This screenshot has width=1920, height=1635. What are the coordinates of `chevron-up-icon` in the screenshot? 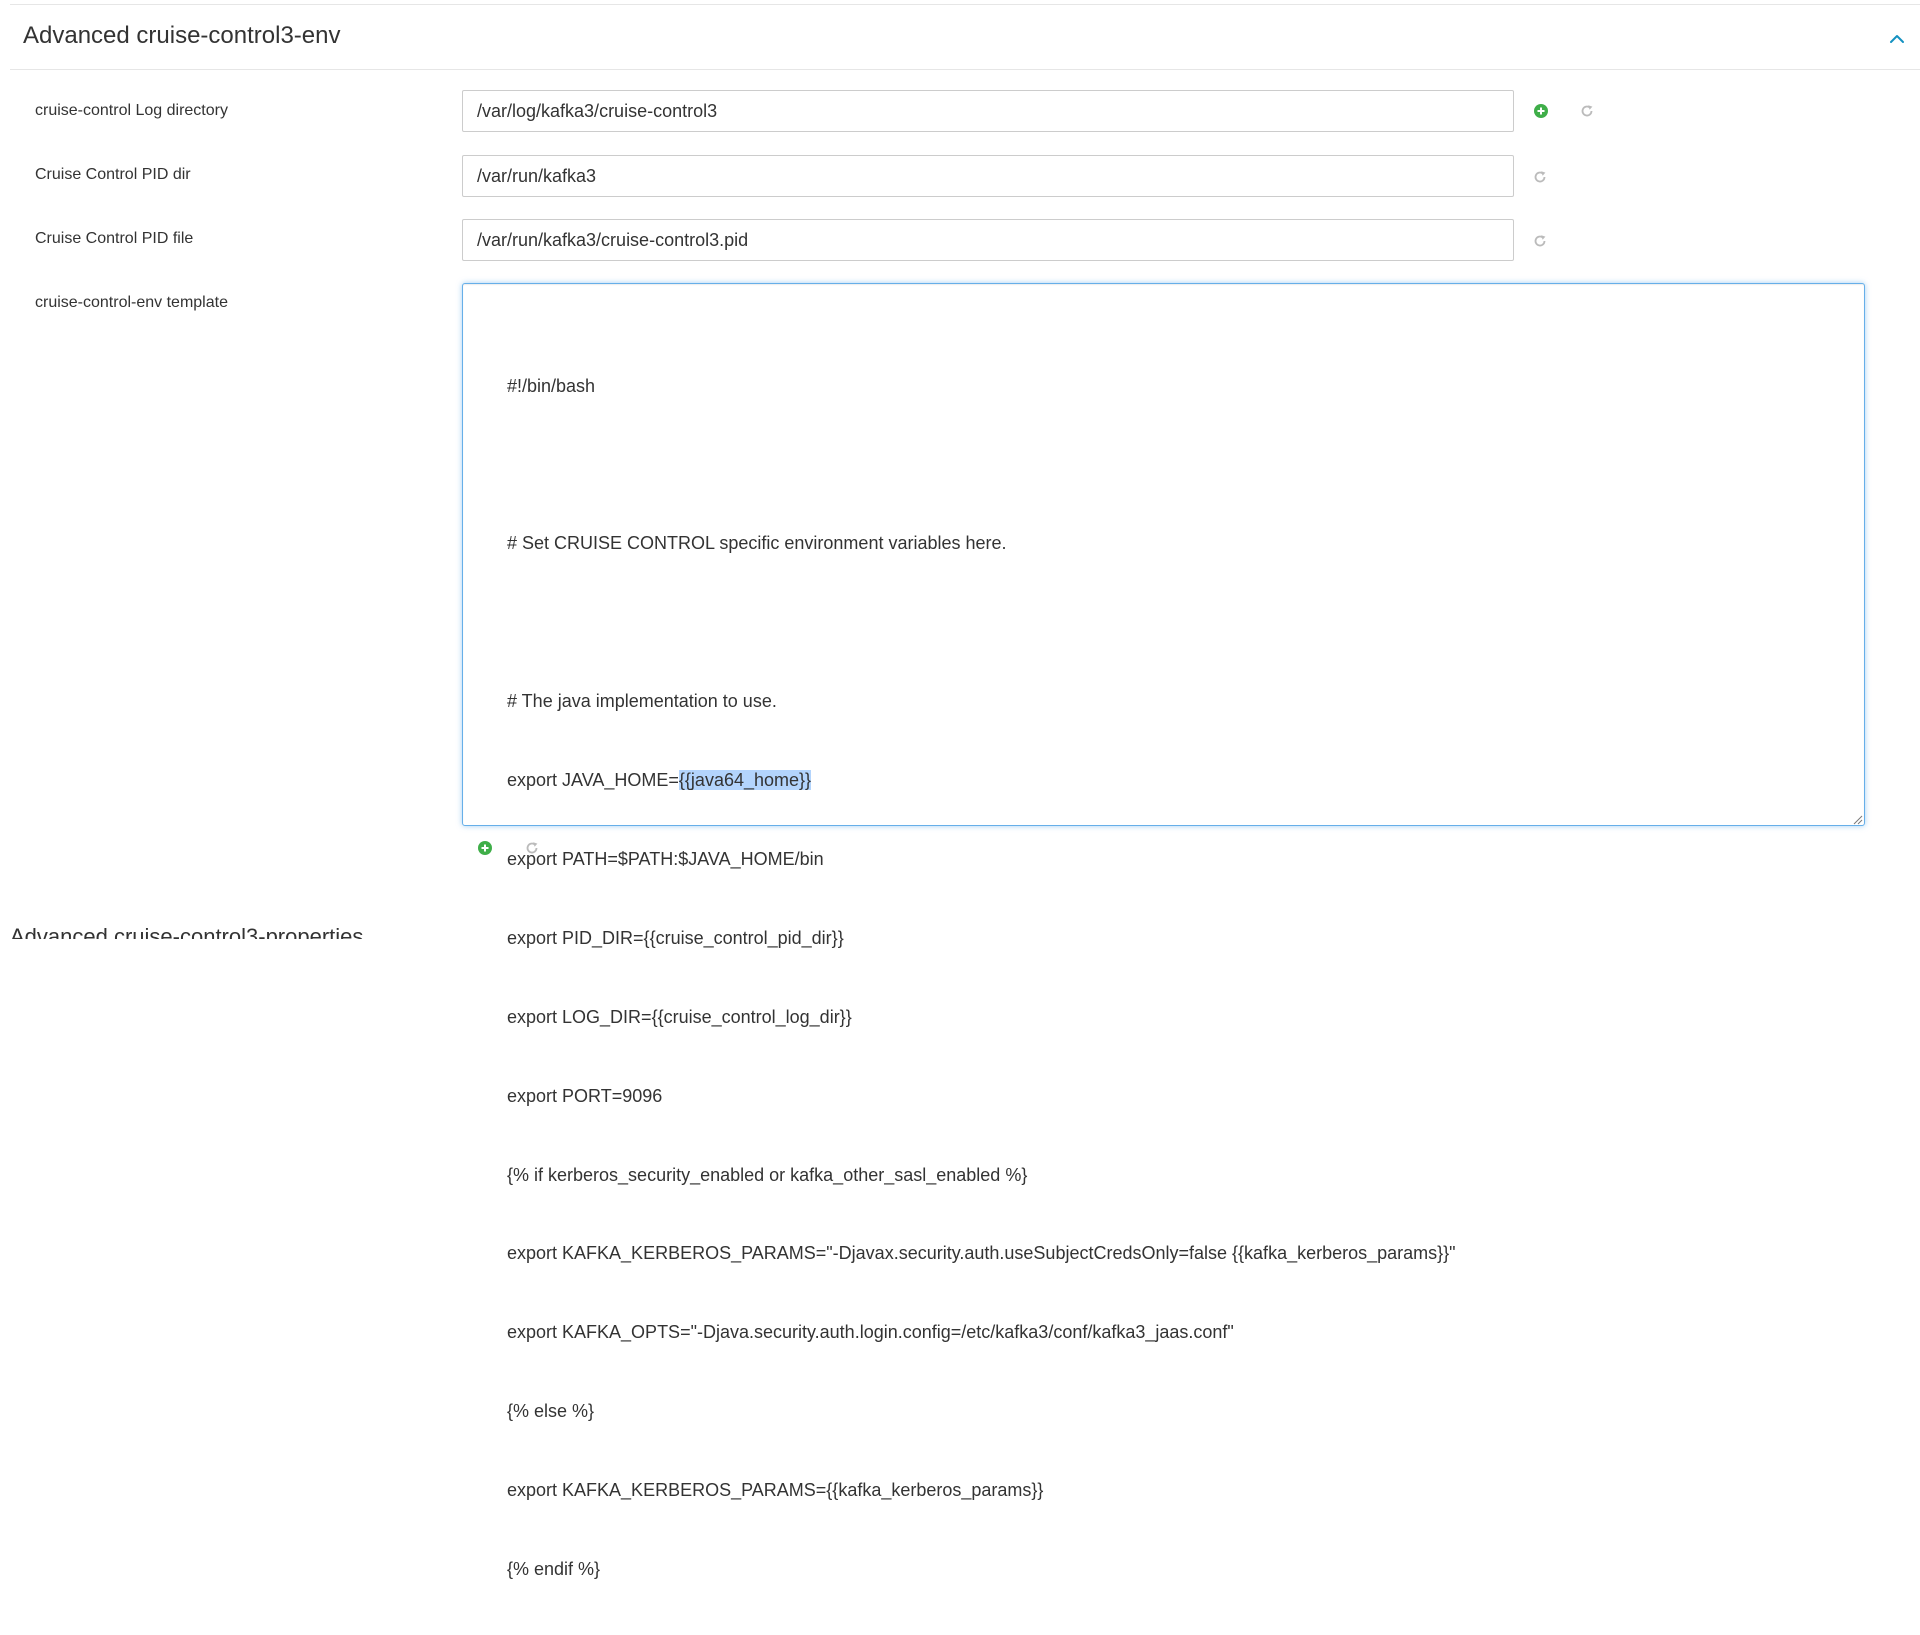 It's located at (1897, 39).